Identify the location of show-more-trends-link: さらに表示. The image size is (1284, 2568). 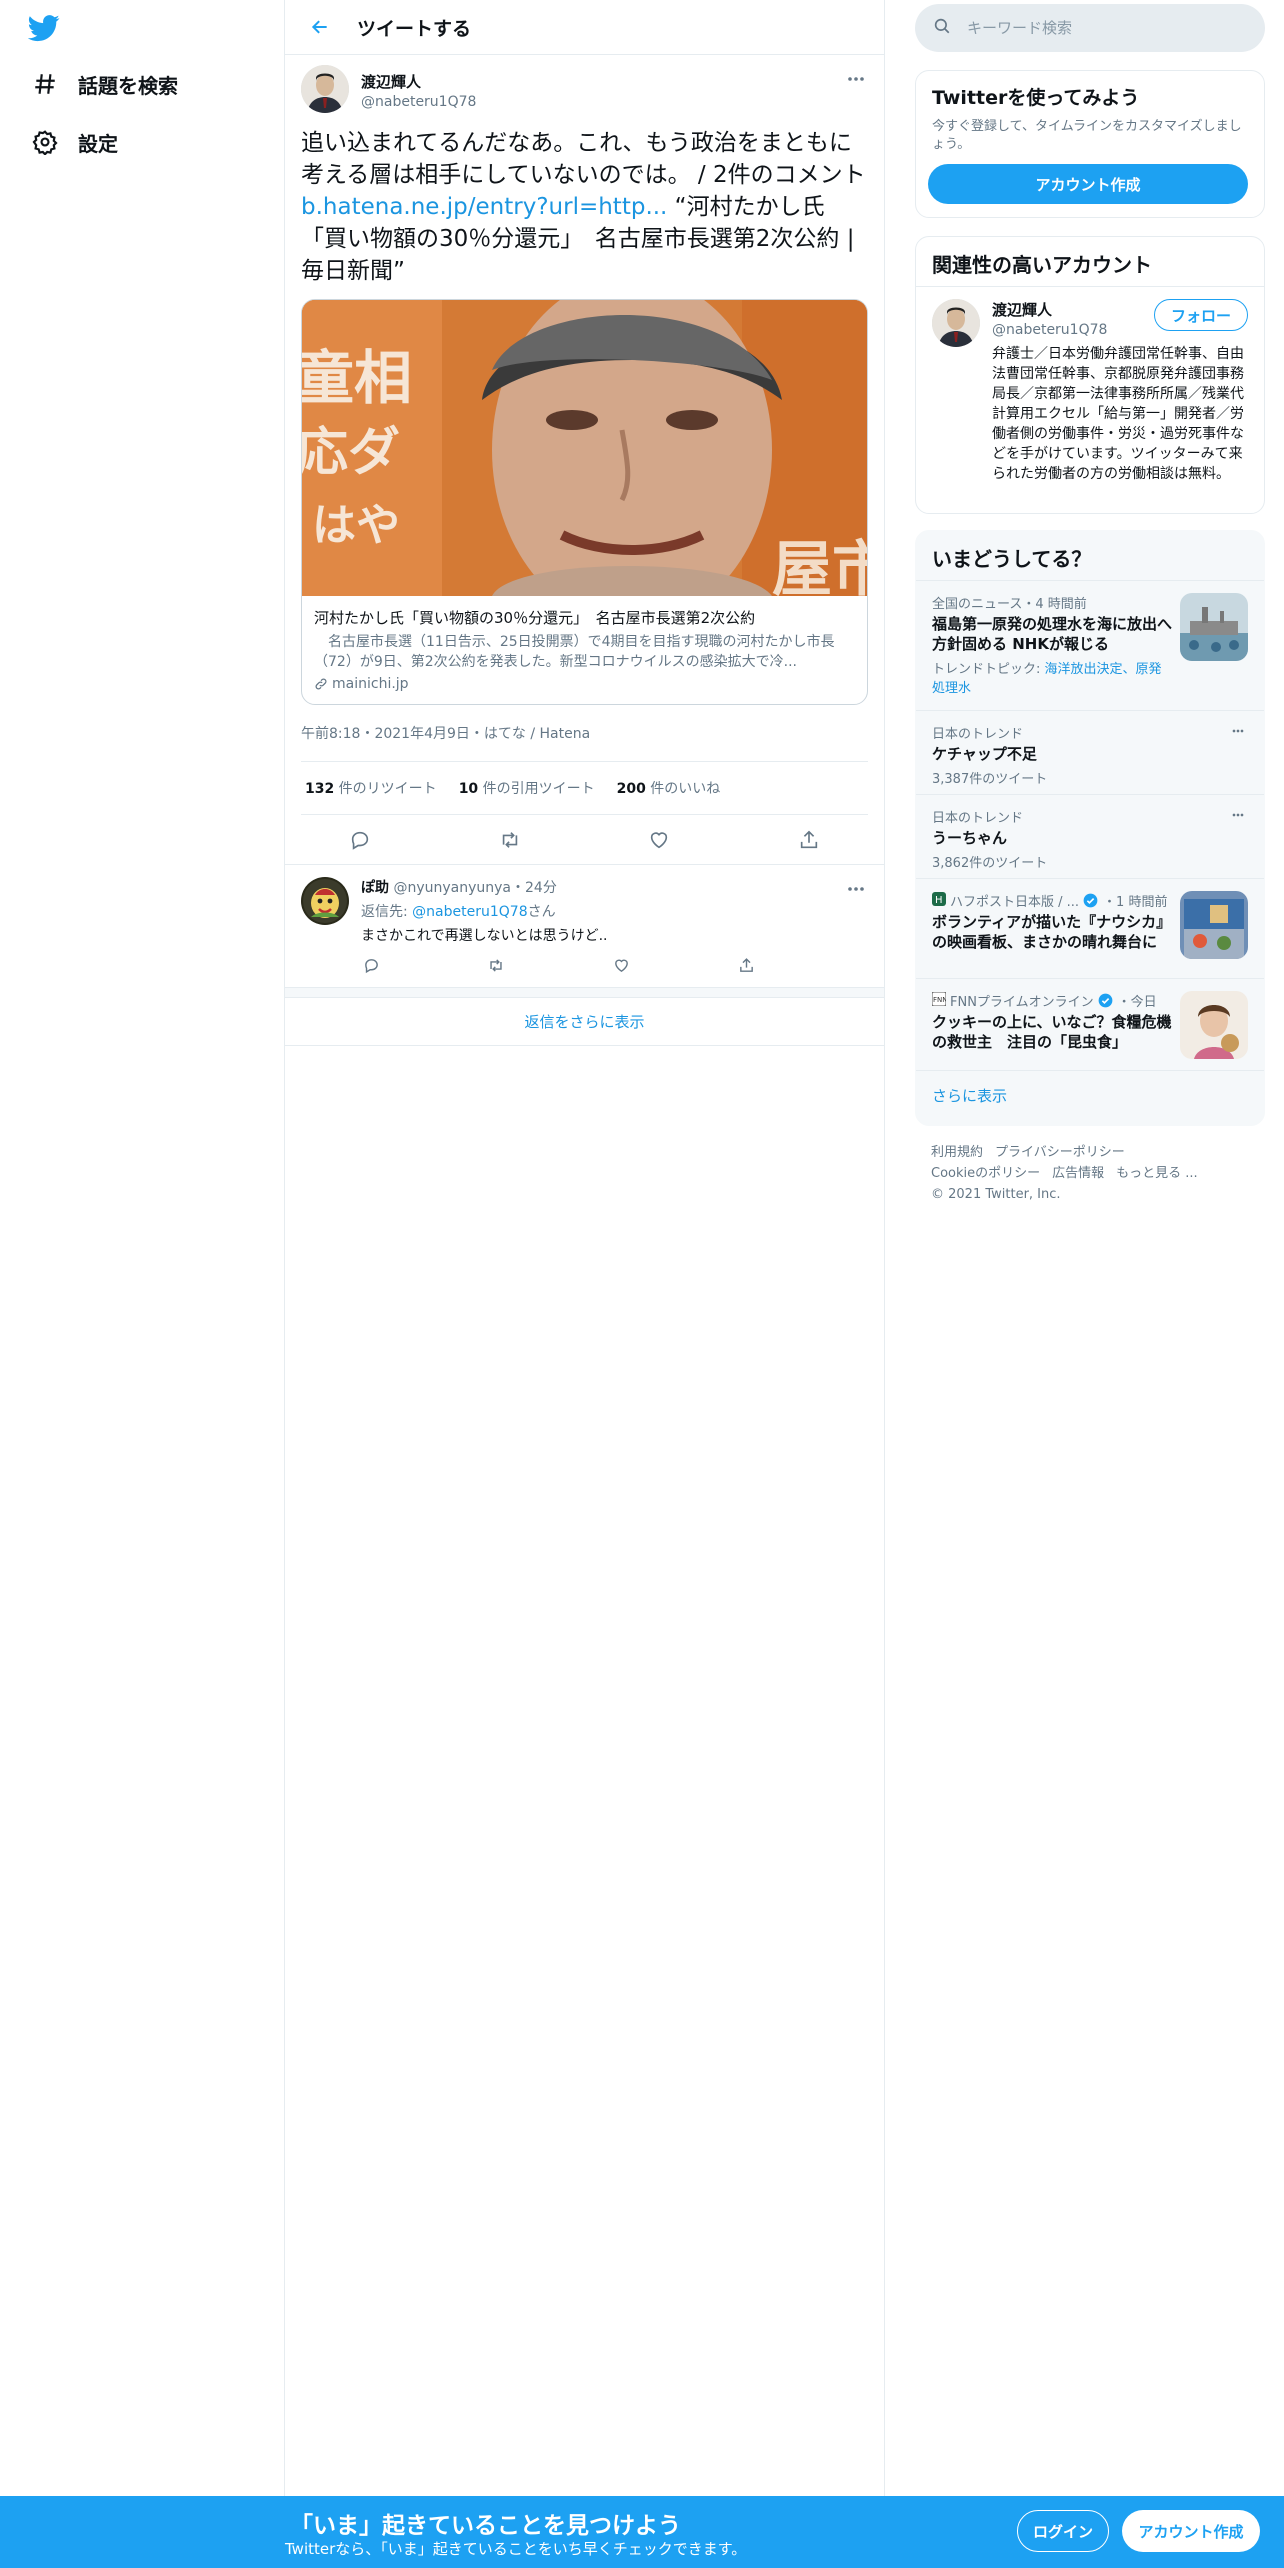
(1090, 1095).